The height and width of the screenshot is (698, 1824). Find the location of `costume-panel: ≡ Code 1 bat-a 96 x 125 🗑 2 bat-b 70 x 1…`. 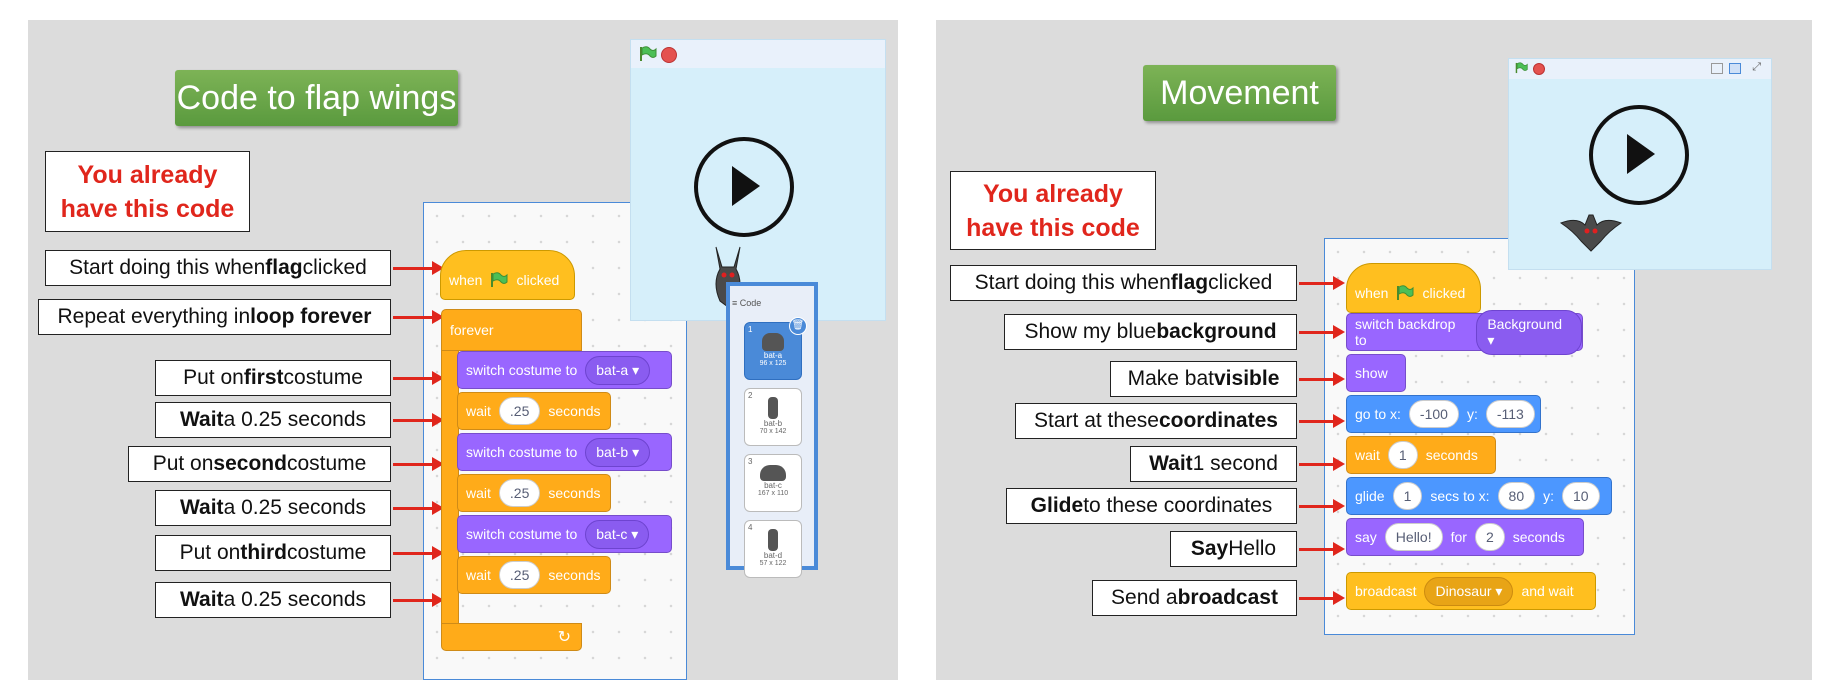

costume-panel: ≡ Code 1 bat-a 96 x 125 🗑 2 bat-b 70 x 1… is located at coordinates (772, 430).